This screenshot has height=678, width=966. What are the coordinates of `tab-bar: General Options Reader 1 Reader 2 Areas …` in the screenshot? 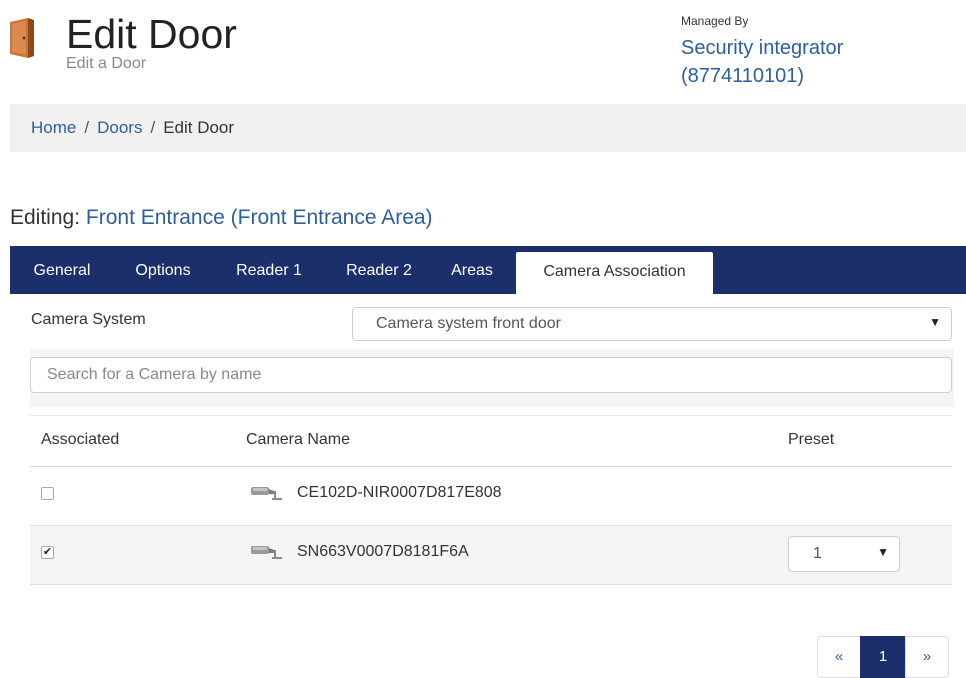 It's located at (488, 270).